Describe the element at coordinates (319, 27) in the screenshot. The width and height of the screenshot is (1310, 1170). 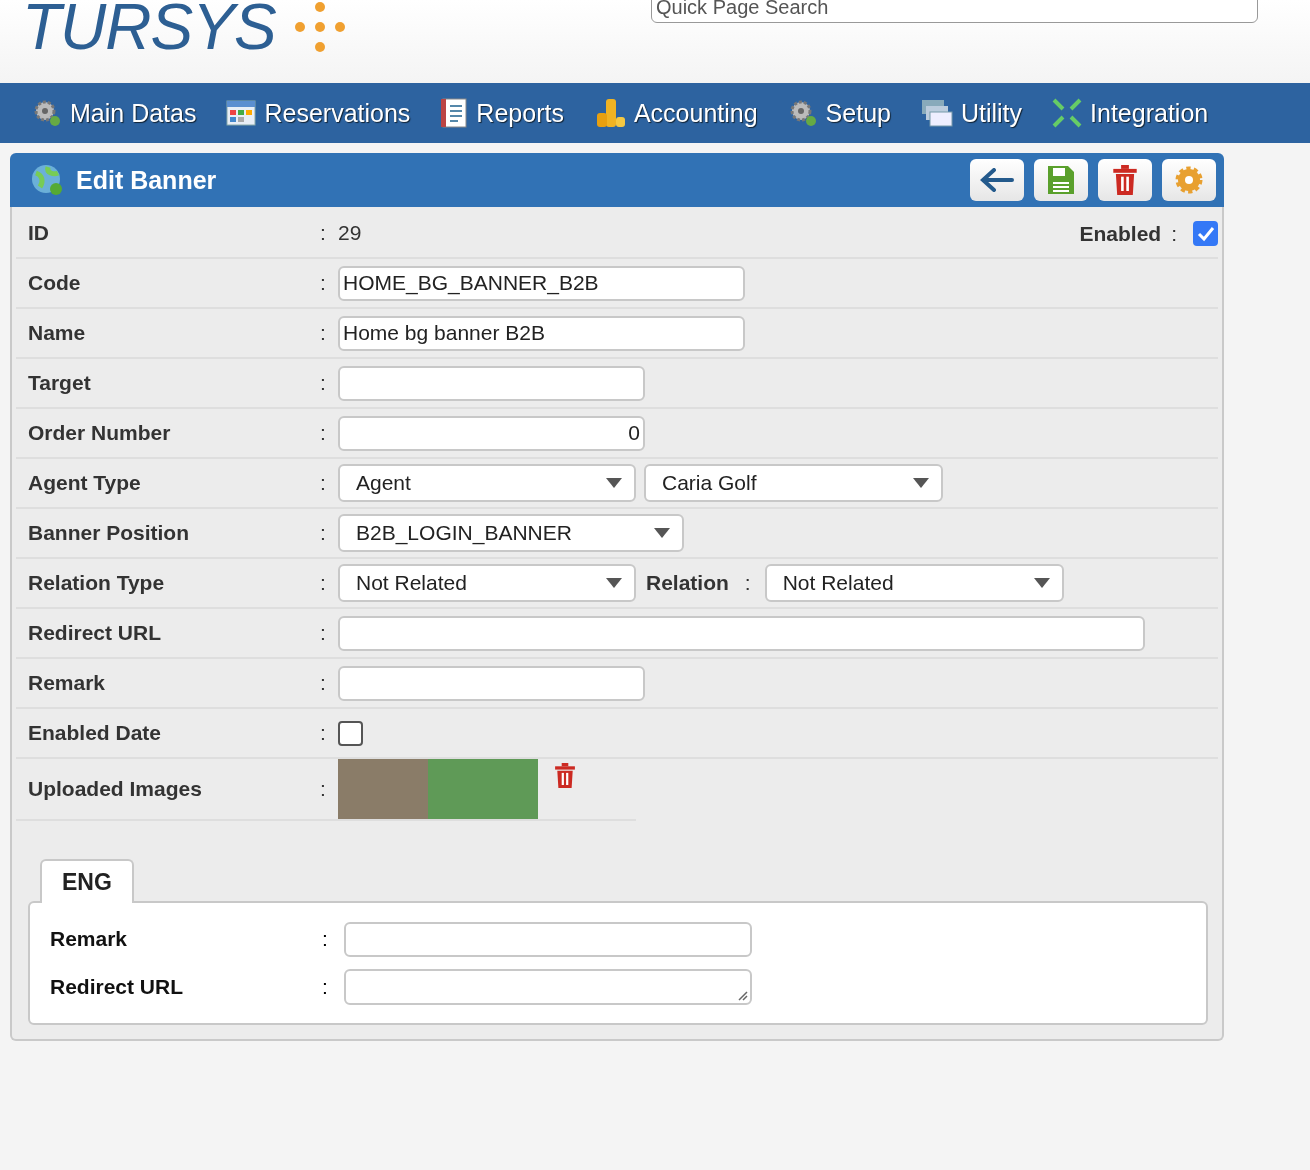
I see `dots-logo-icon` at that location.